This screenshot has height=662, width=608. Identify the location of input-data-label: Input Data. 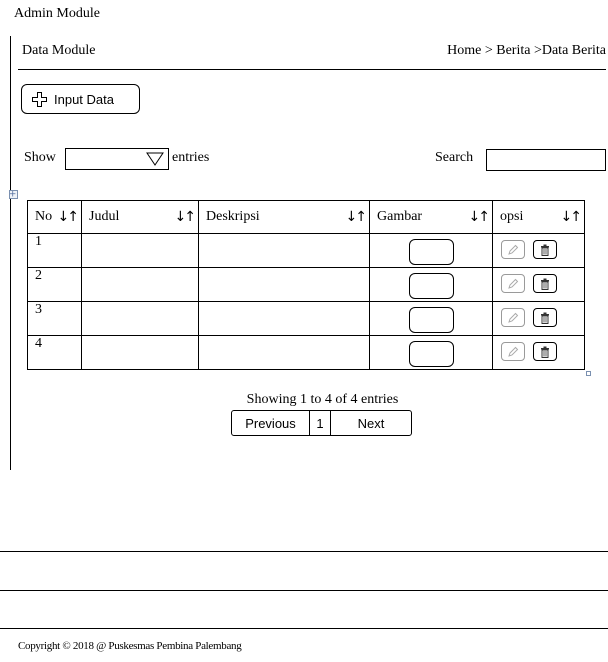
(84, 99).